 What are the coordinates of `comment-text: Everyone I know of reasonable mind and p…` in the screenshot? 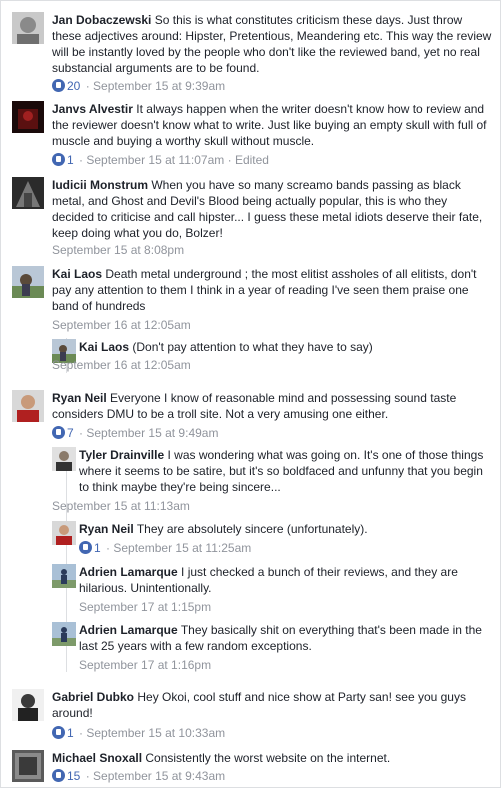 It's located at (254, 406).